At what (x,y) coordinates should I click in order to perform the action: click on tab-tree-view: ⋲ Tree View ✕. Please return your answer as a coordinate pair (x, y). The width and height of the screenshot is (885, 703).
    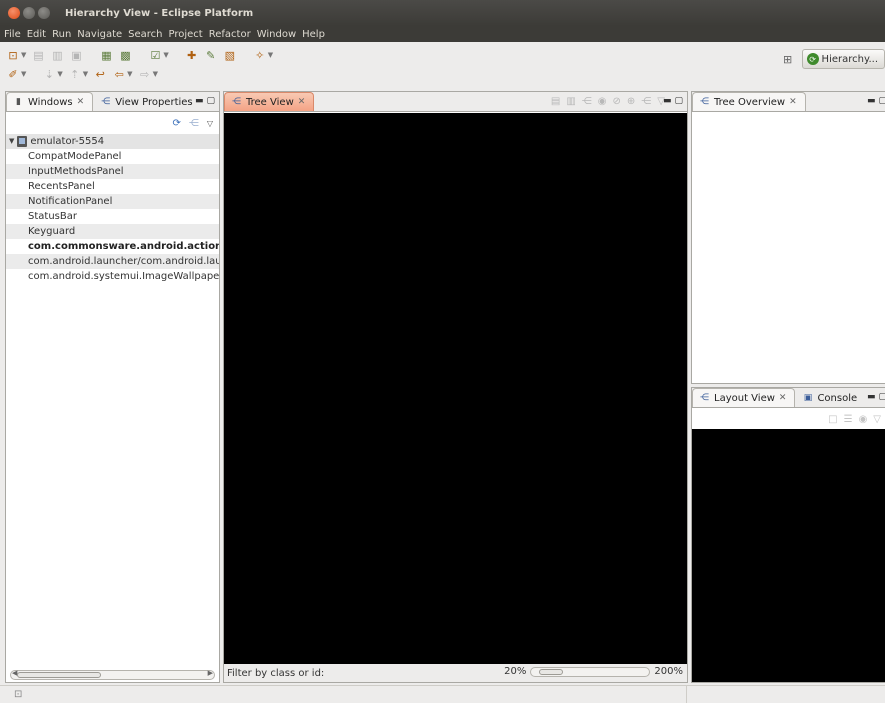
    Looking at the image, I should click on (269, 101).